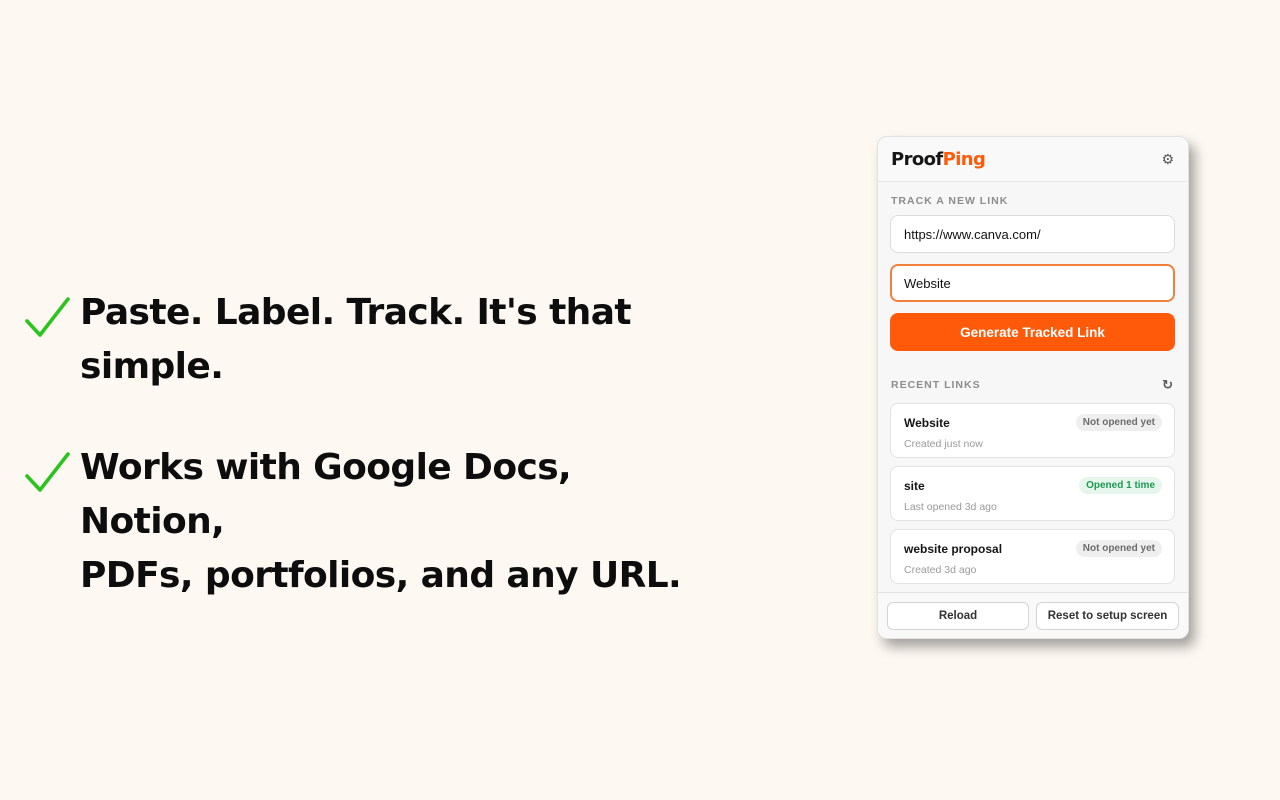  I want to click on reload-button: Reload, so click(958, 615).